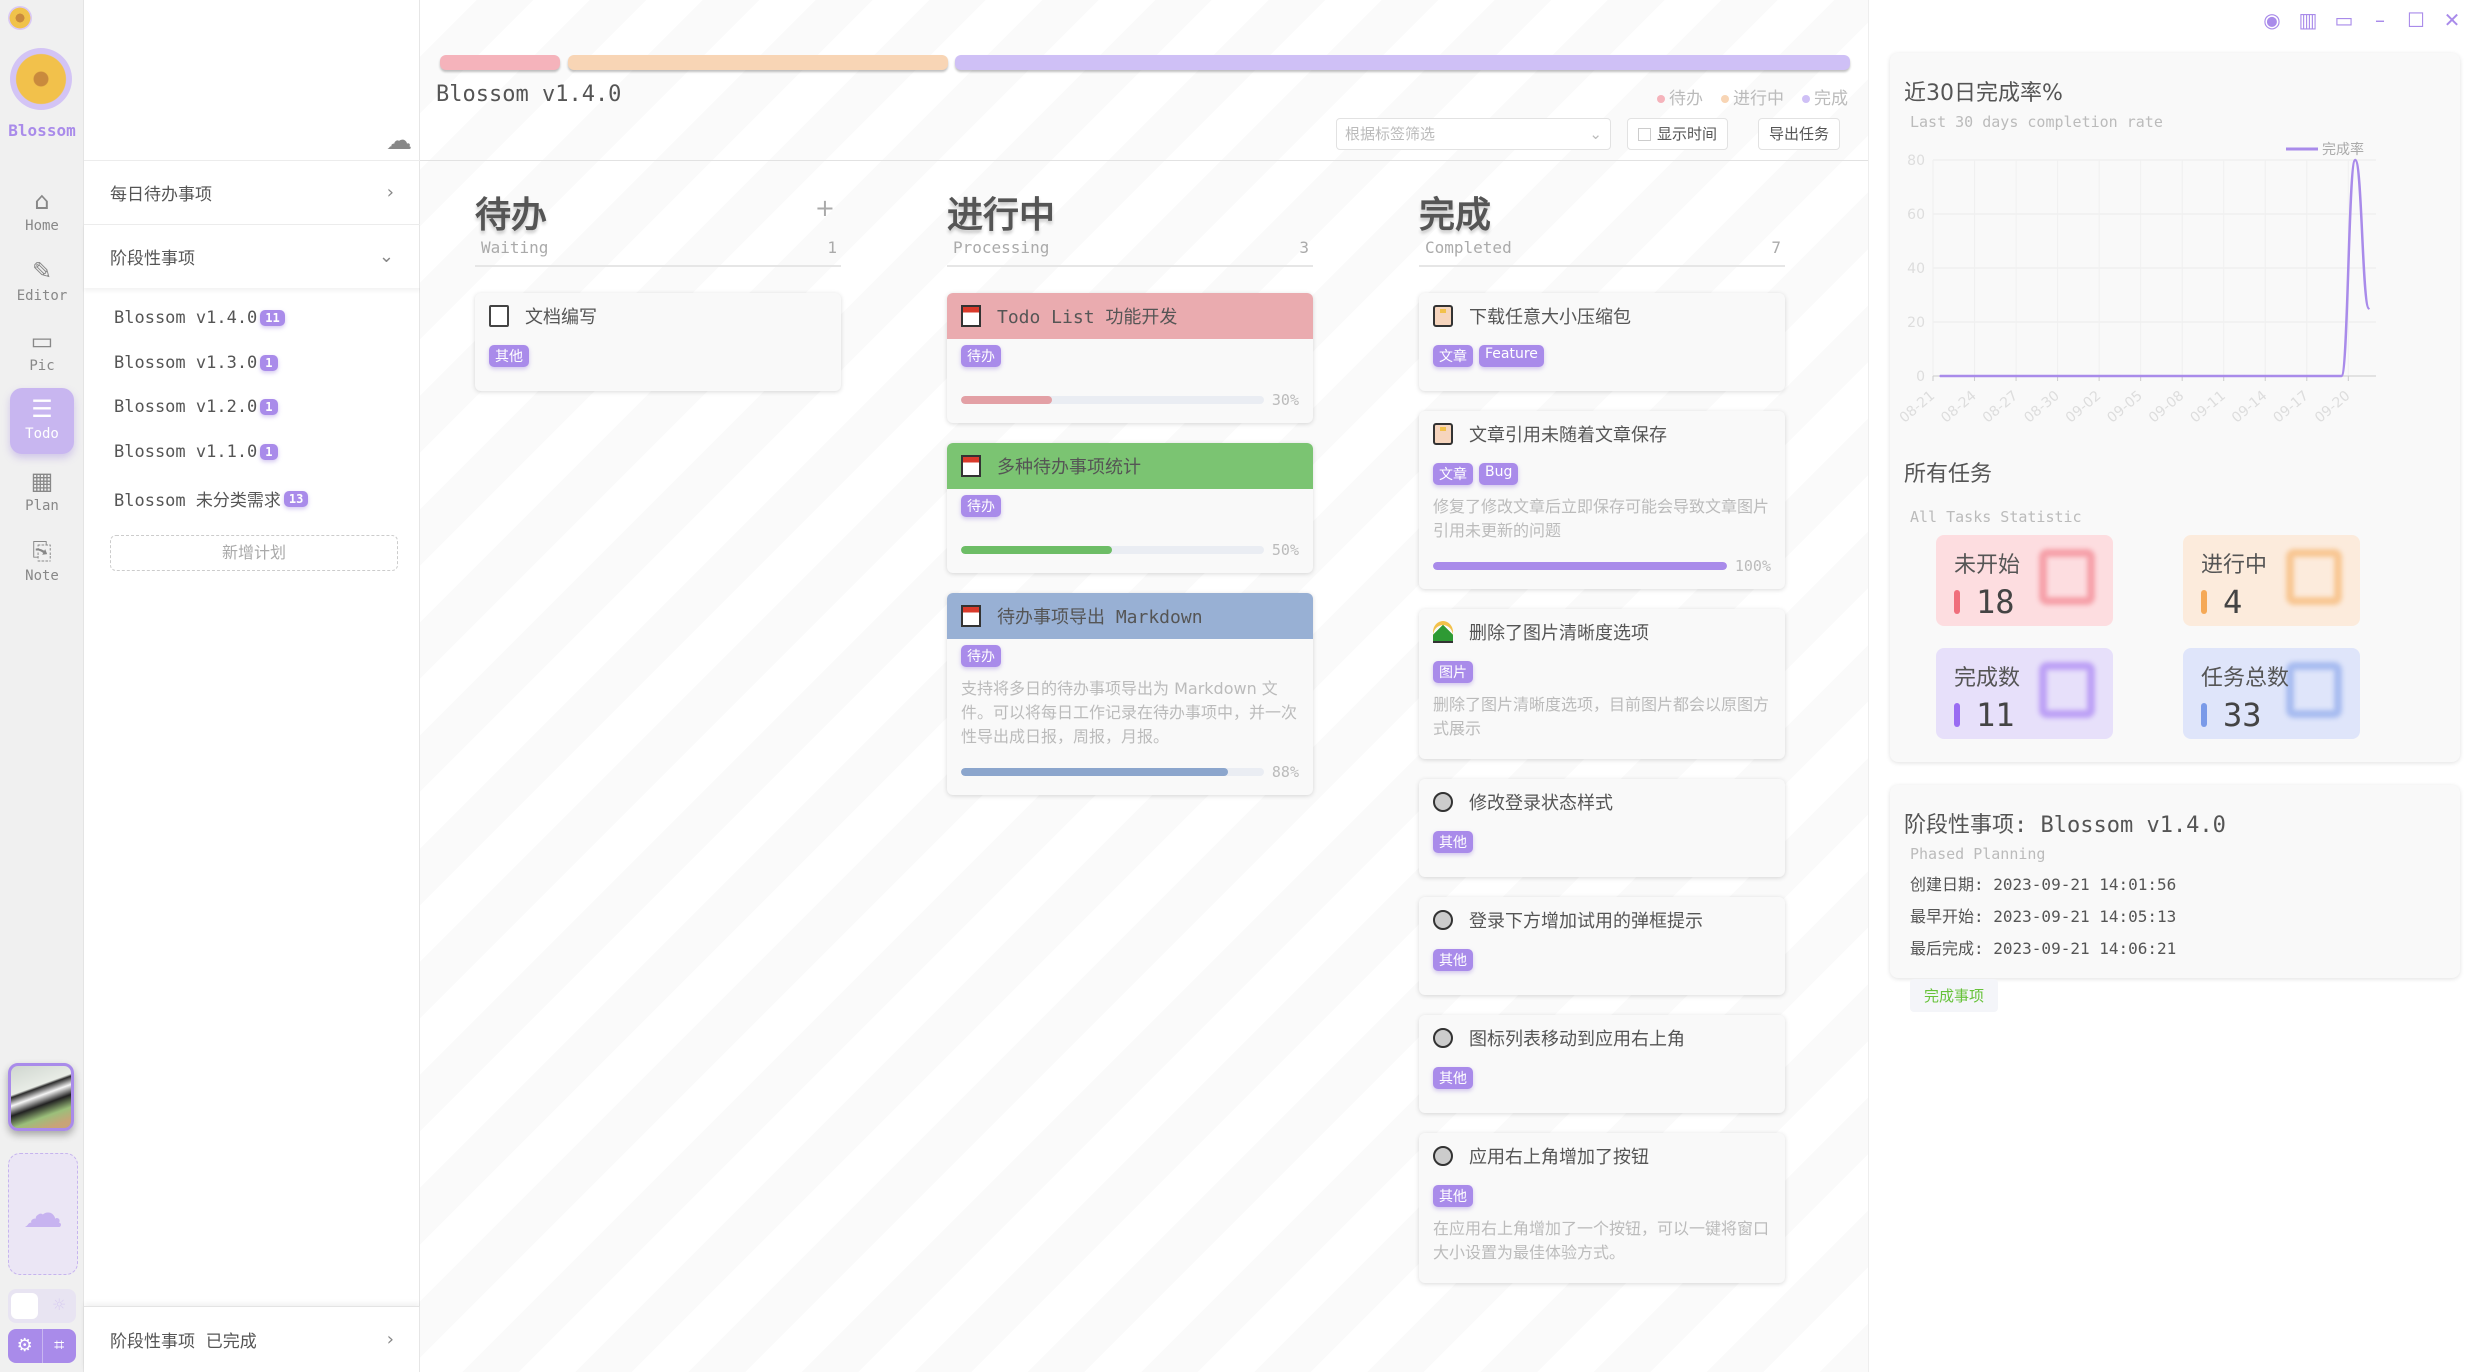  I want to click on maximize-icon: ☐, so click(2416, 20).